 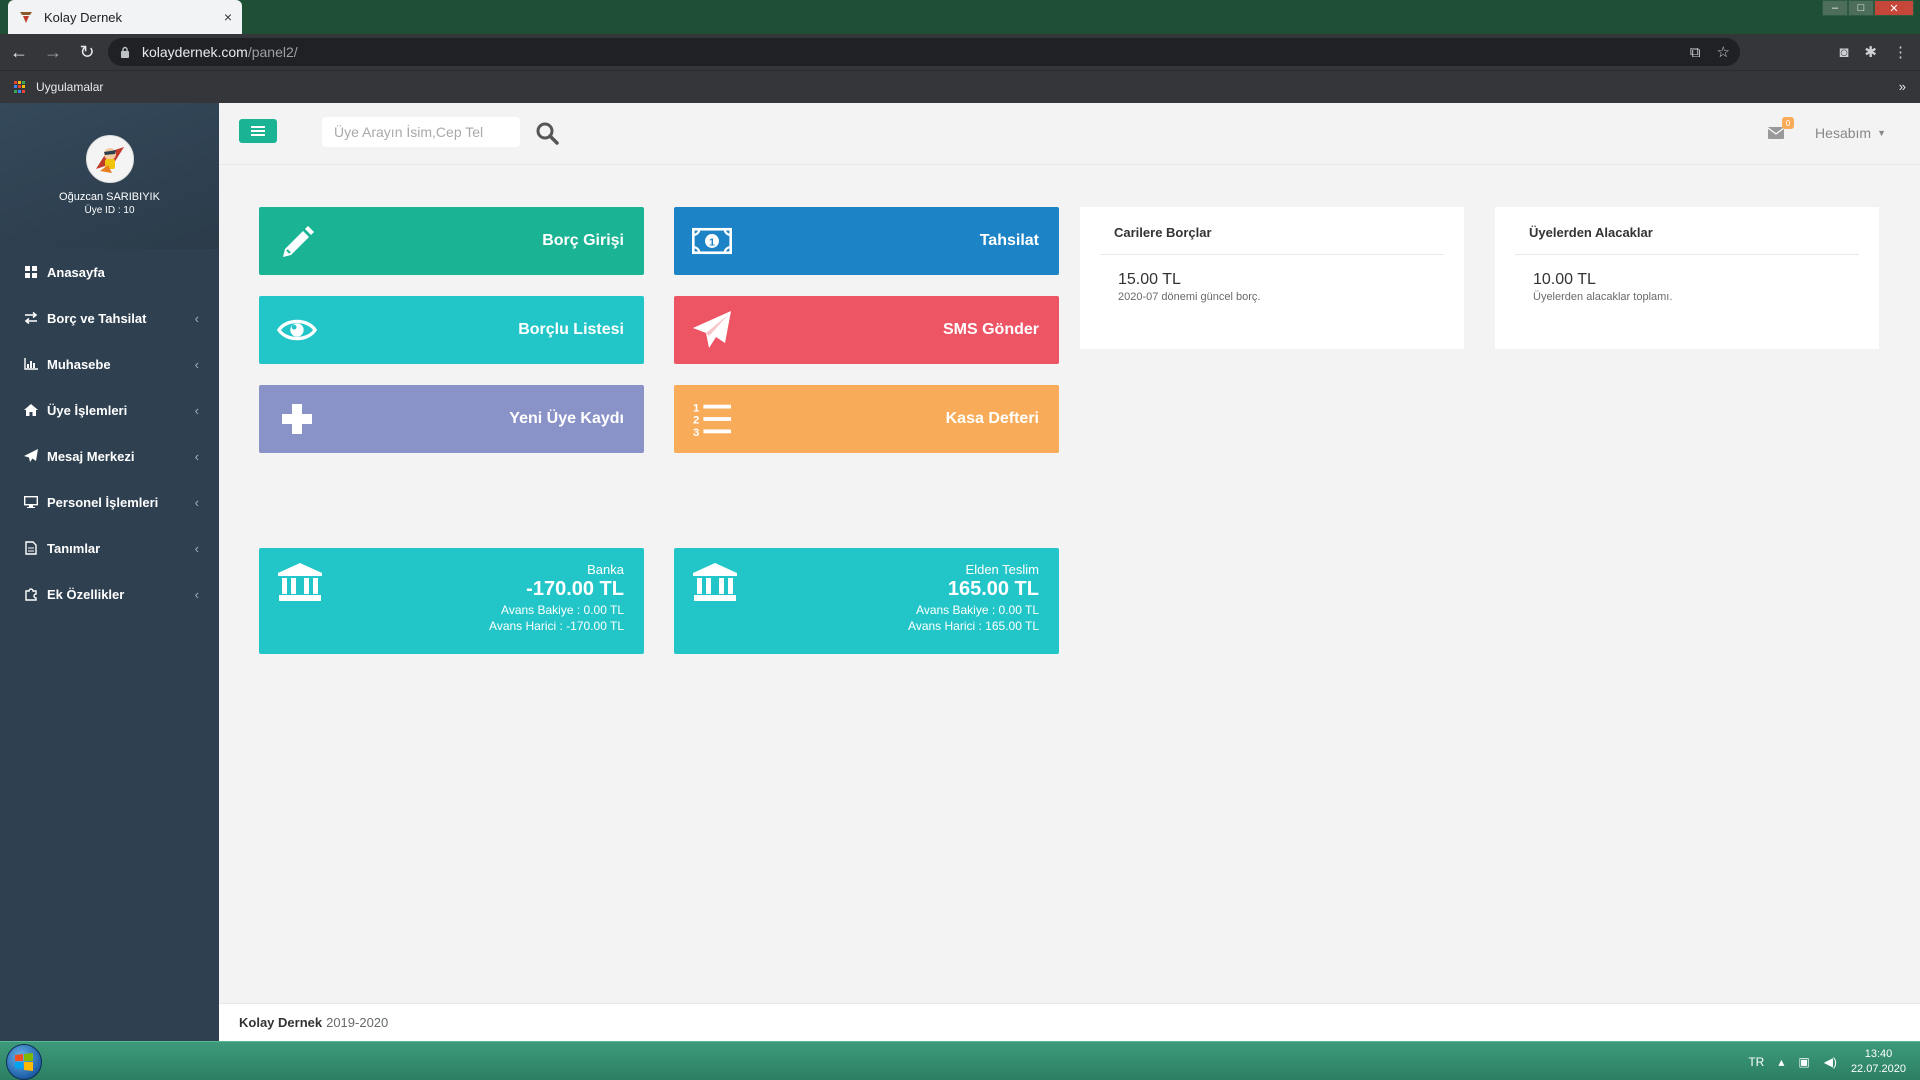 I want to click on tile-tahsilat: 1 Tahsilat, so click(x=866, y=241).